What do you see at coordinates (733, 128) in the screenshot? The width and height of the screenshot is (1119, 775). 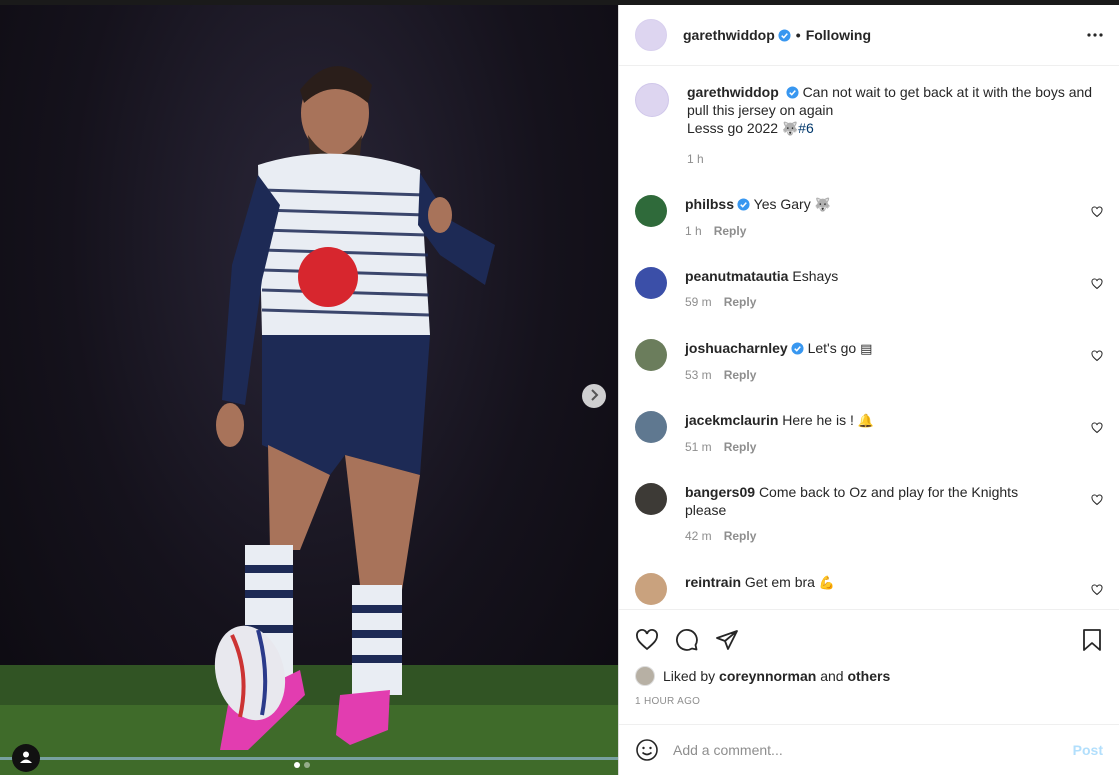 I see `caption-text-line2: Lesss go 2022` at bounding box center [733, 128].